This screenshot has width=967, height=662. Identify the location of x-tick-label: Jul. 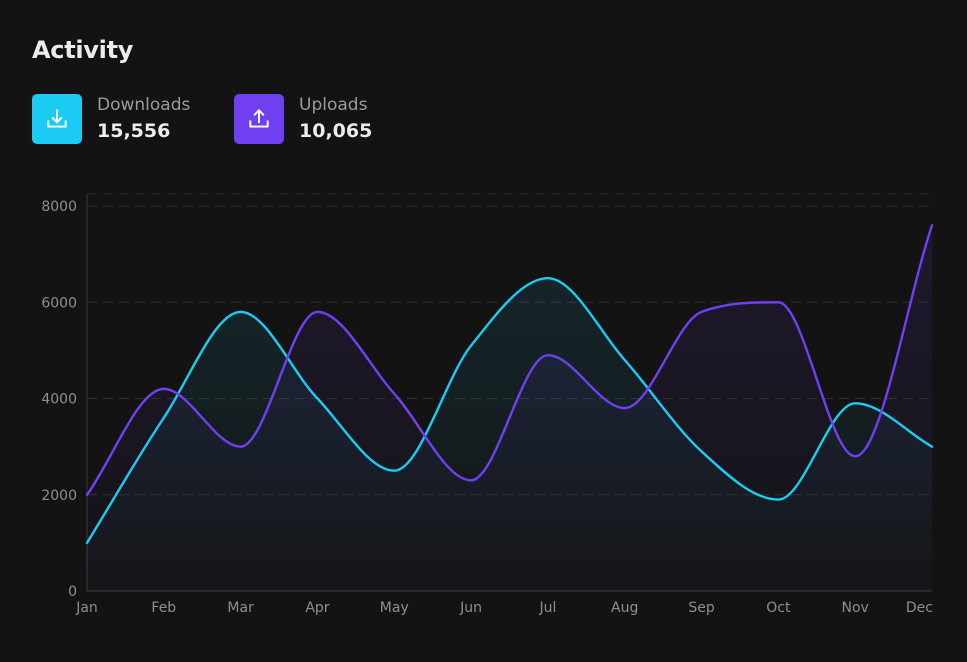
(547, 608).